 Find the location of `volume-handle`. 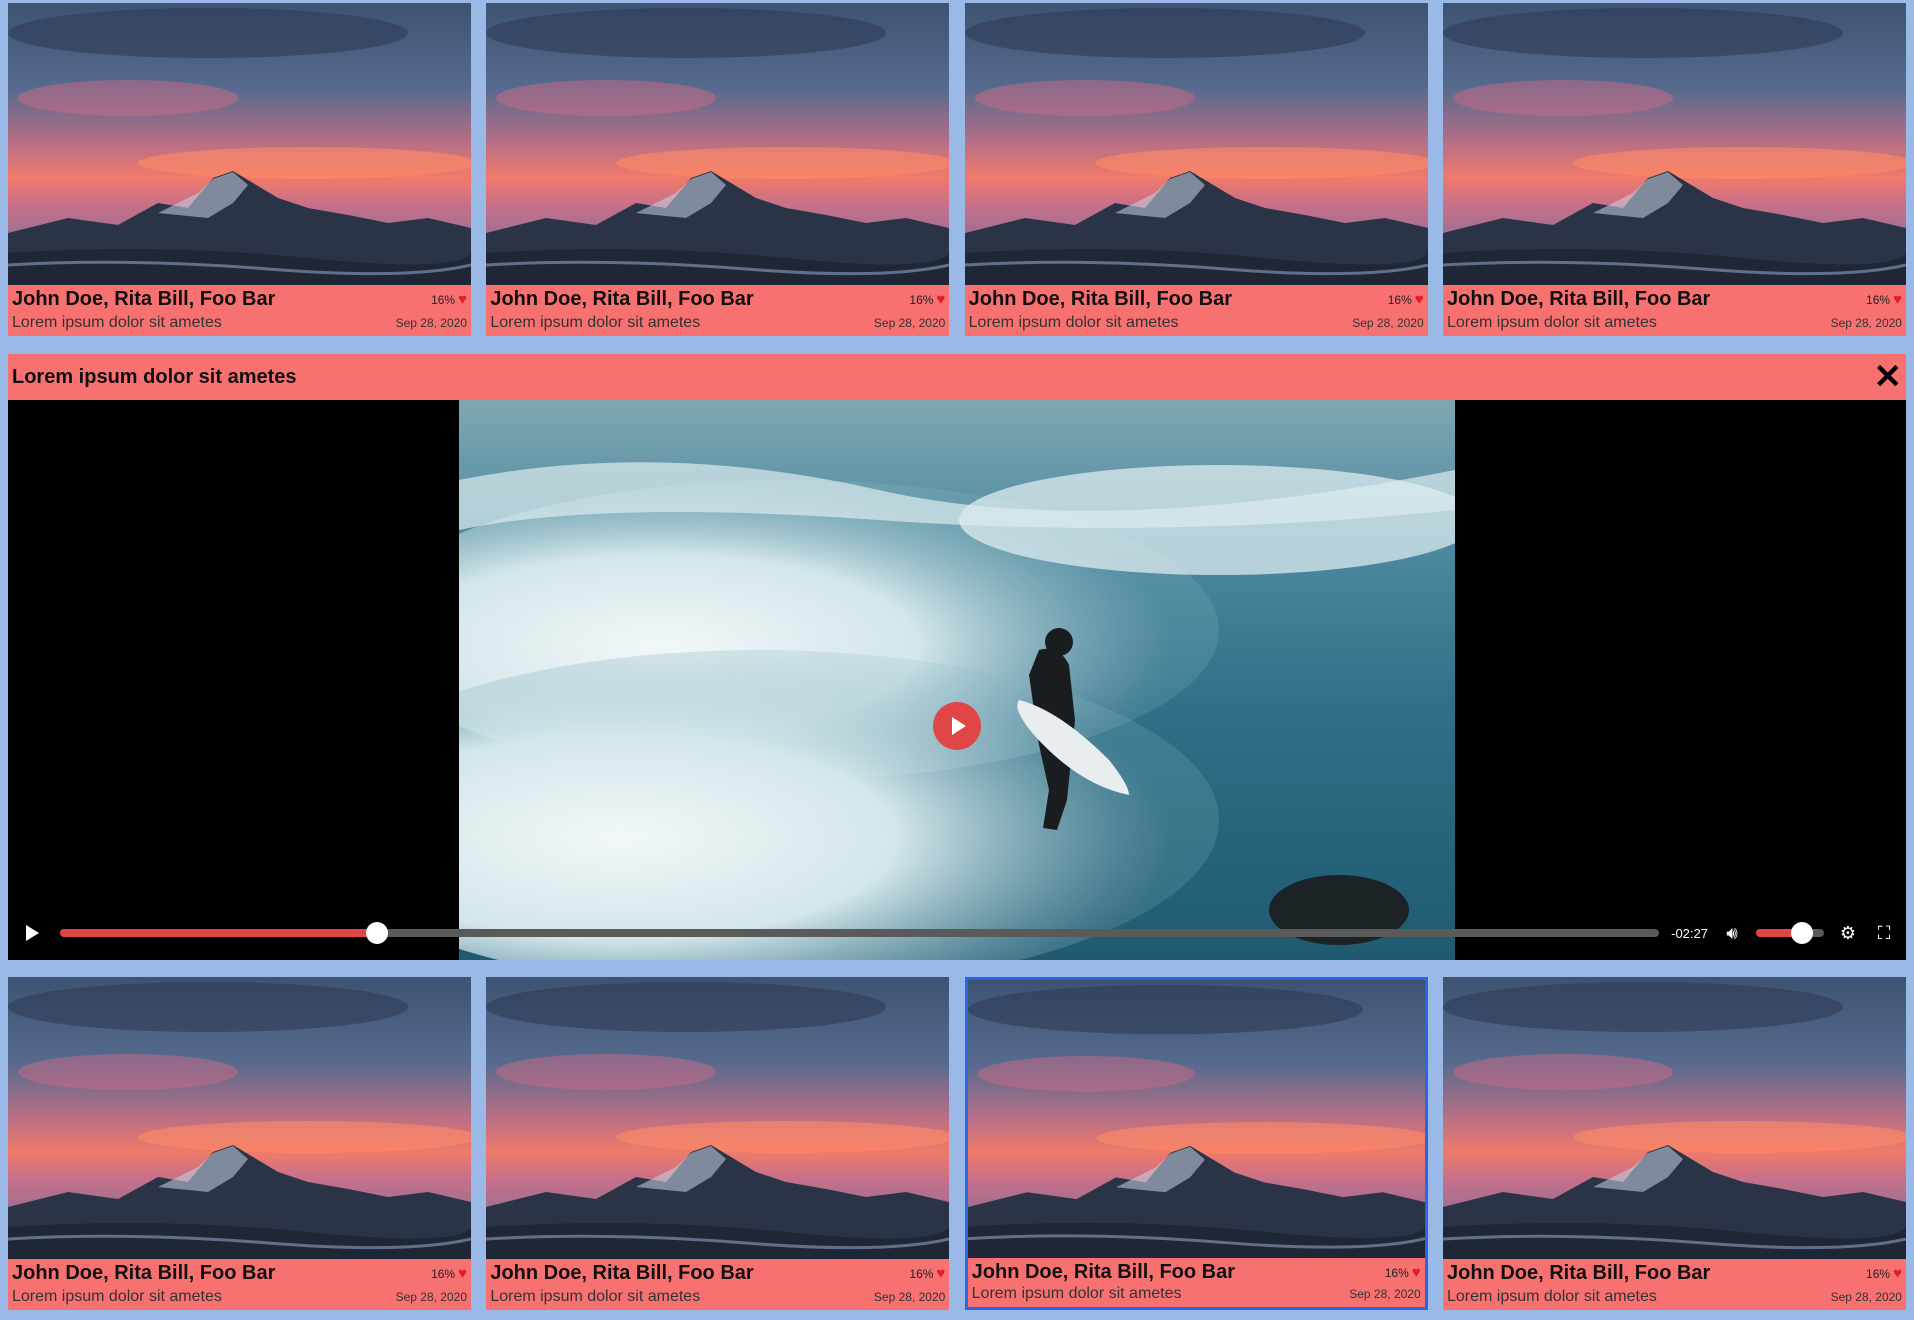

volume-handle is located at coordinates (1802, 933).